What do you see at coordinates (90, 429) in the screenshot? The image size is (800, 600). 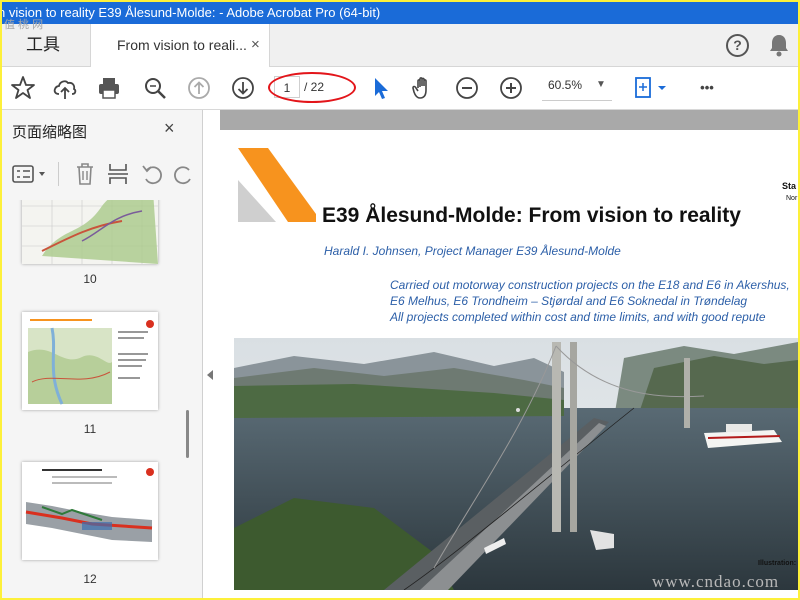 I see `thumbnail-label: 11` at bounding box center [90, 429].